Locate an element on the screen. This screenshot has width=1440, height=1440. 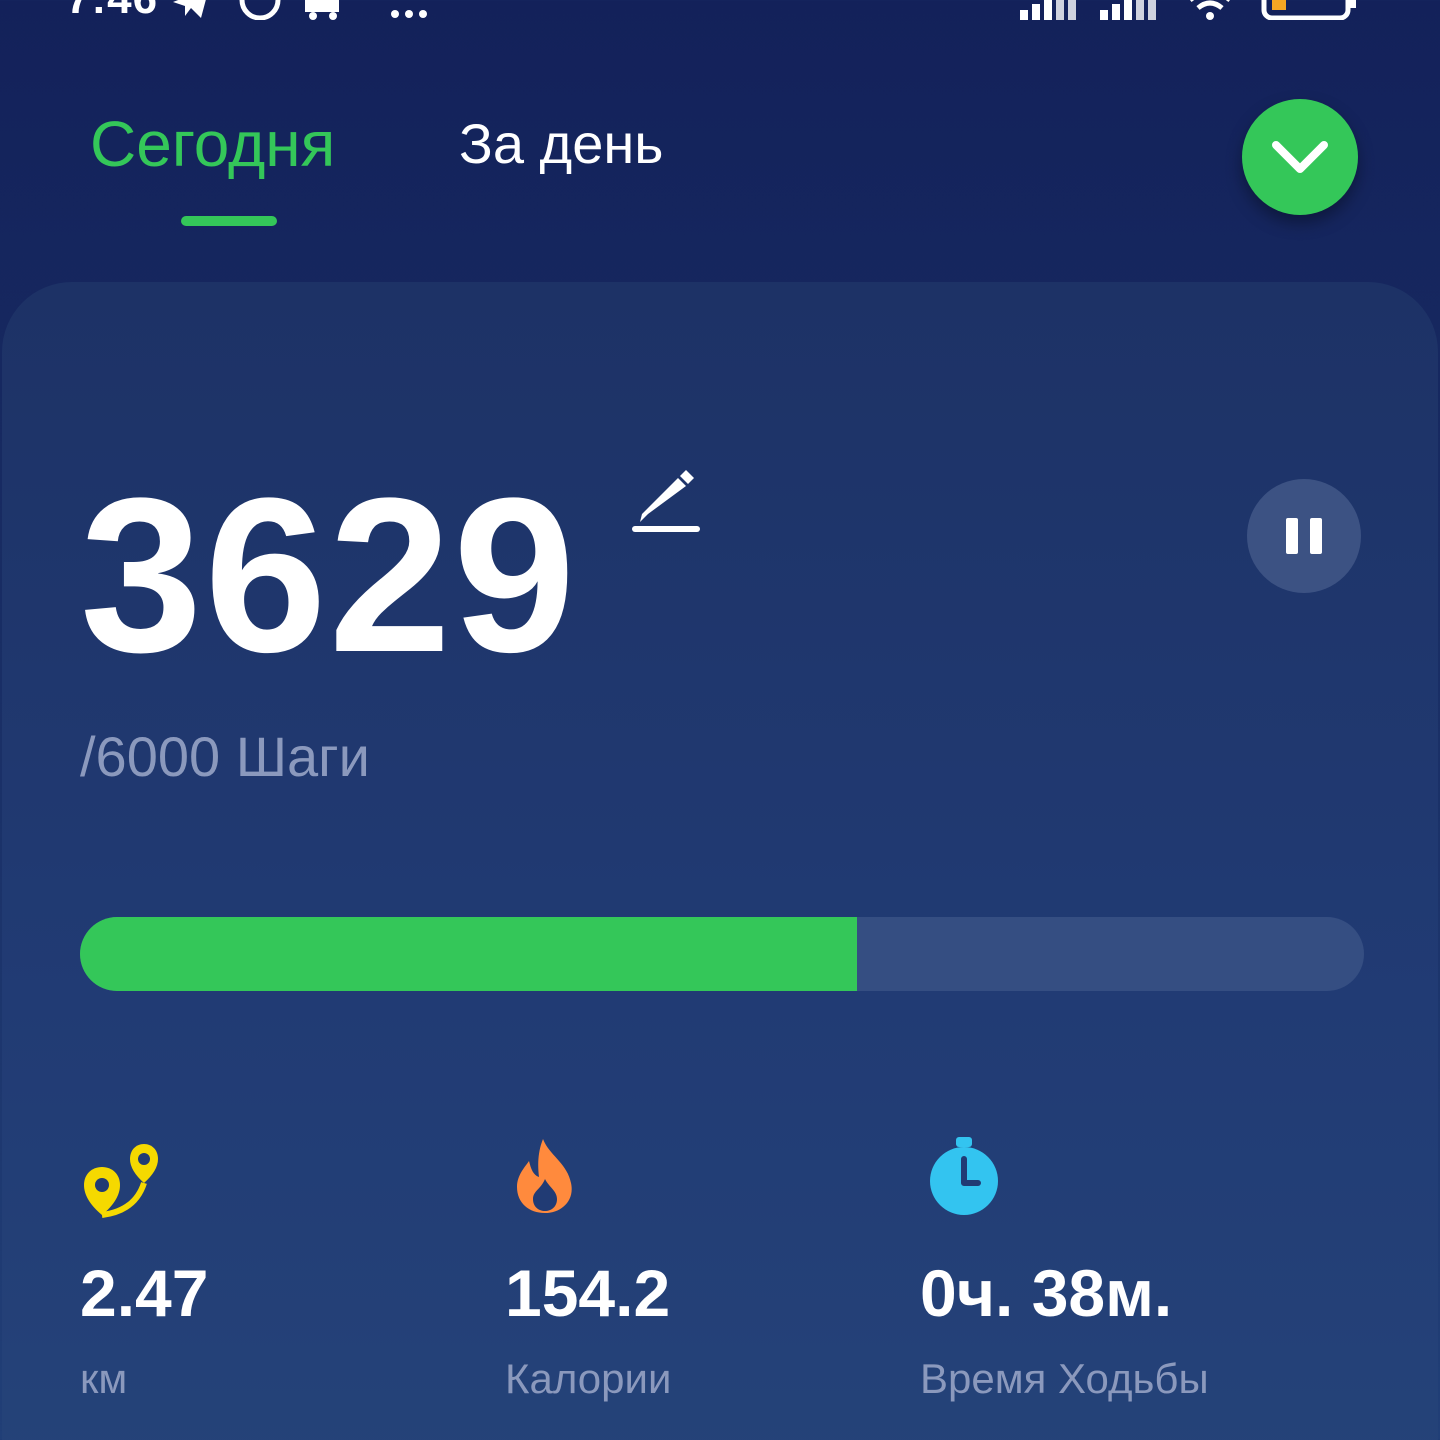
status-bar: 7:46 is located at coordinates (720, 10).